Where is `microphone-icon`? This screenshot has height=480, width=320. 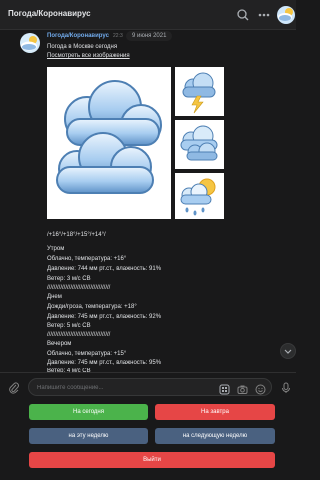
microphone-icon is located at coordinates (286, 387).